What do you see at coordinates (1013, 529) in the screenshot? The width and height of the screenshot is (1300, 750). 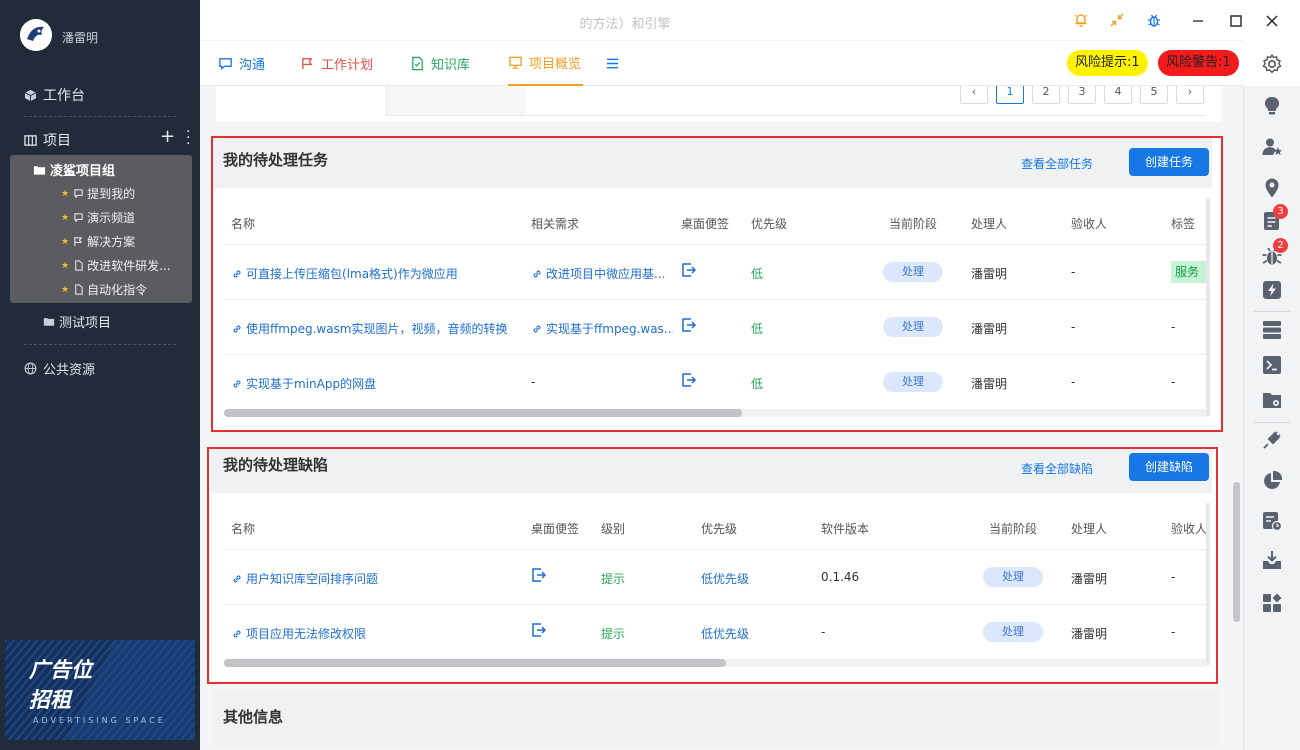 I see `column-header: 当前阶段` at bounding box center [1013, 529].